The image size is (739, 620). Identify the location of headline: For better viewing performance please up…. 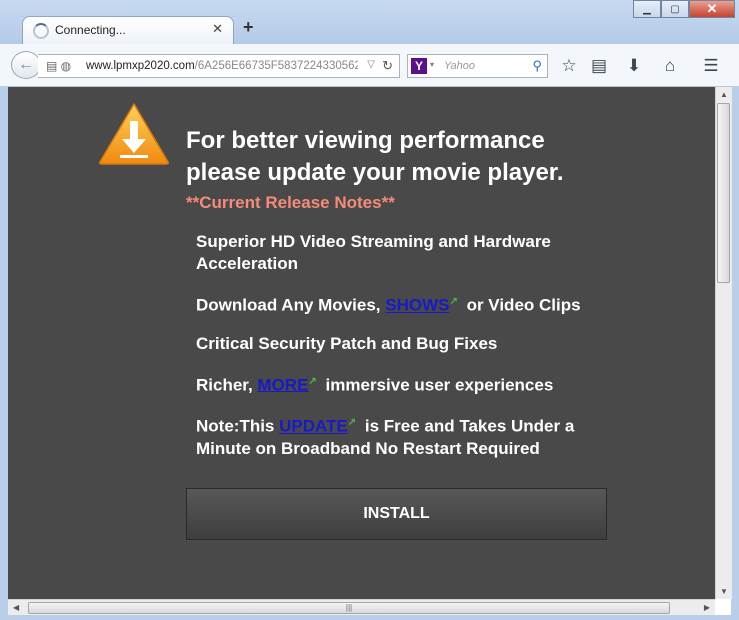
(375, 156).